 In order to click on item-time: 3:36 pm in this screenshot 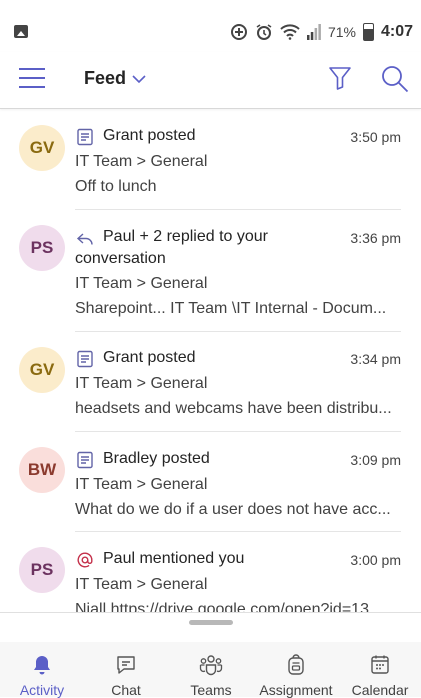, I will do `click(375, 238)`.